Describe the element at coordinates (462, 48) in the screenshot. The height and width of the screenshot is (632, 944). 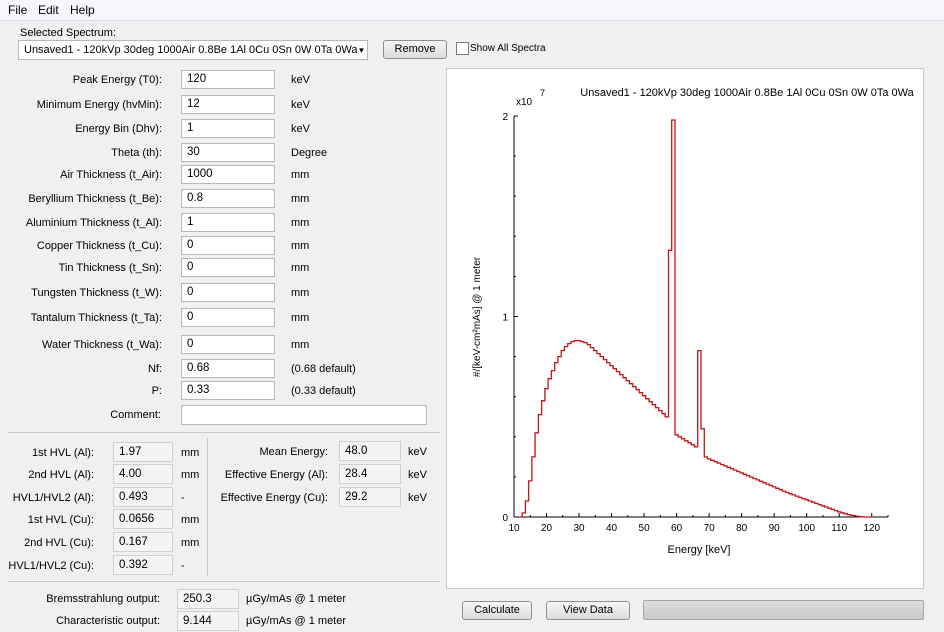
I see `show-all-checkbox` at that location.